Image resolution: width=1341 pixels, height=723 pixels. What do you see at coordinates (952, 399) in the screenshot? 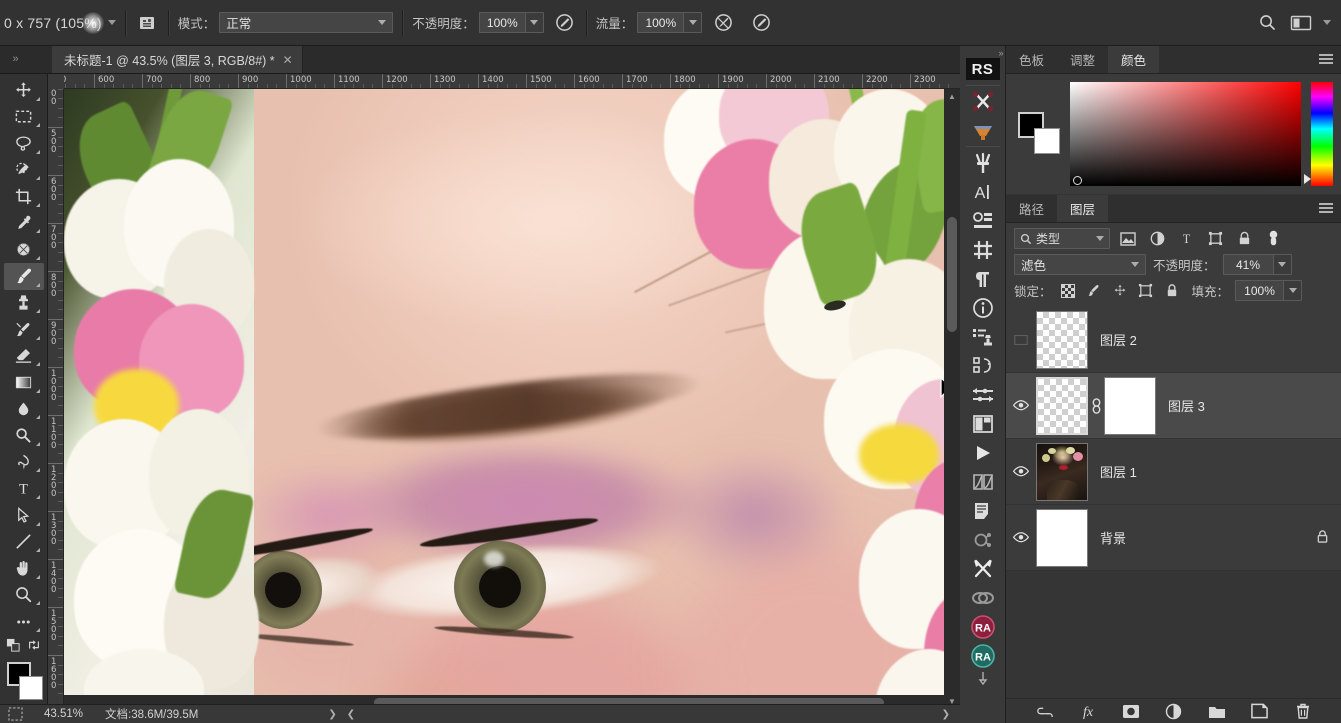
I see `canvas-vertical-scrollbar: ▲ ▼` at bounding box center [952, 399].